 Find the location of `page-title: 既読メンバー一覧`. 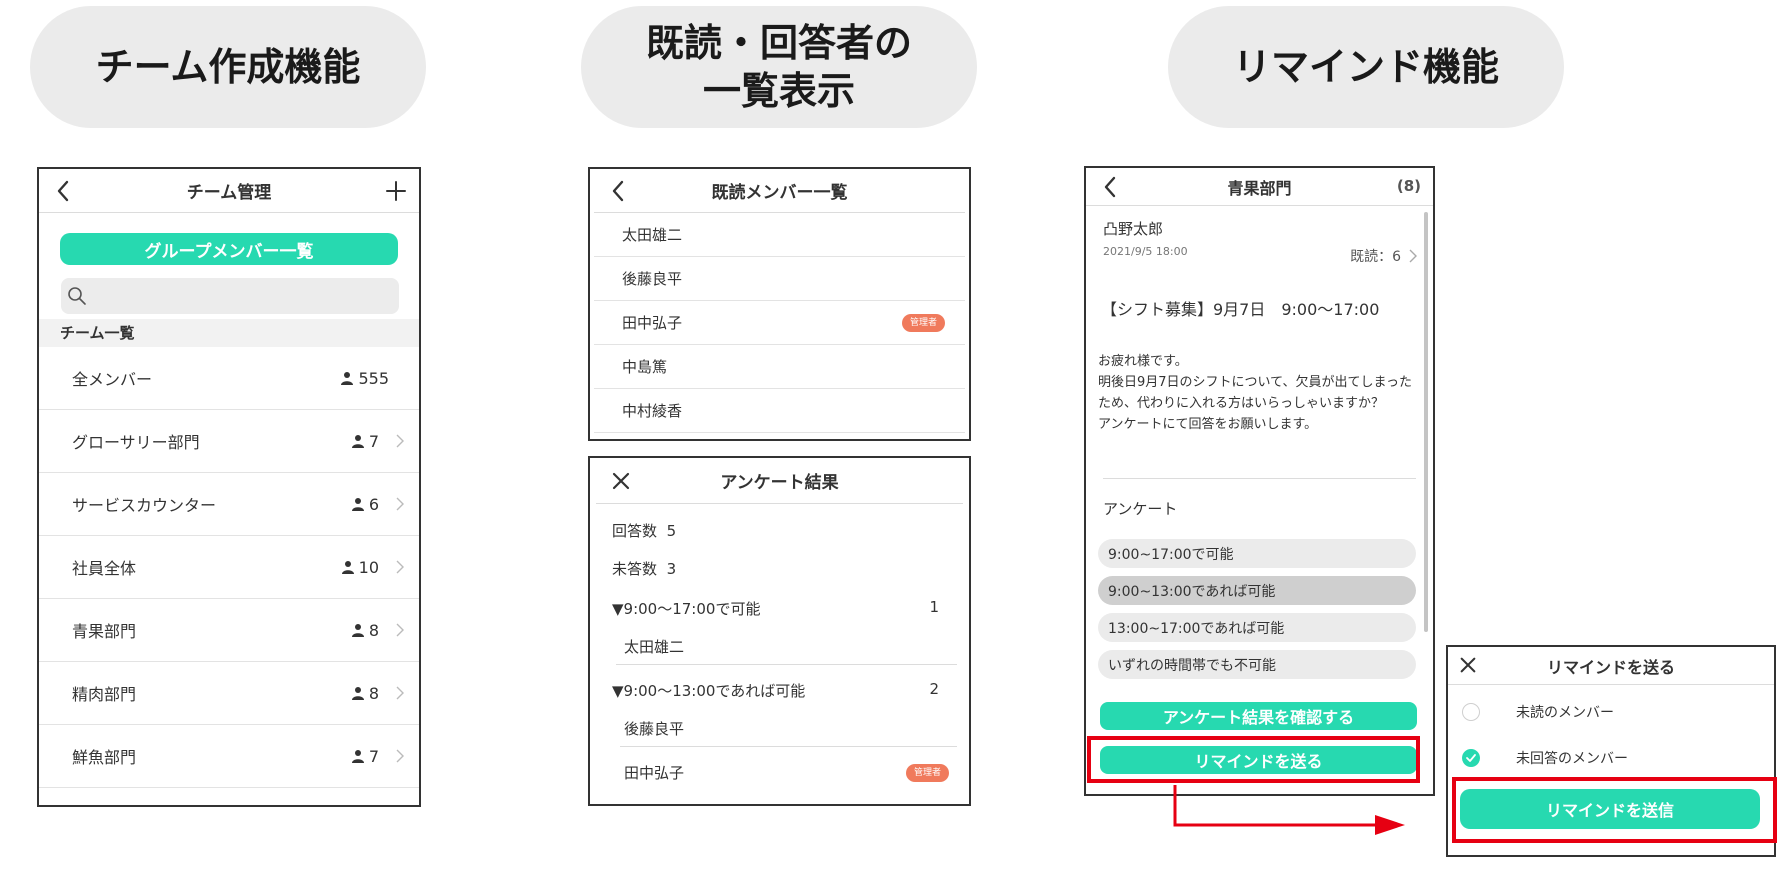

page-title: 既読メンバー一覧 is located at coordinates (779, 193).